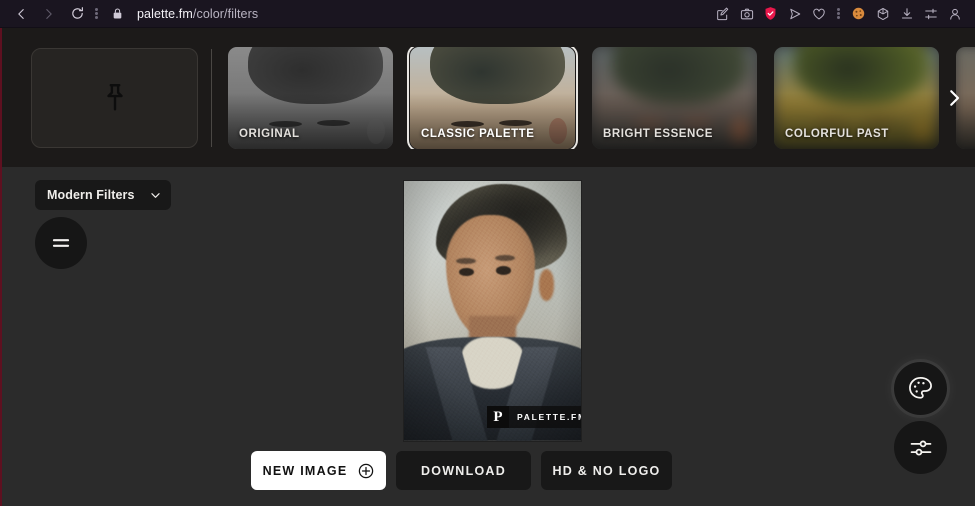 Image resolution: width=975 pixels, height=506 pixels. I want to click on reload-icon, so click(77, 13).